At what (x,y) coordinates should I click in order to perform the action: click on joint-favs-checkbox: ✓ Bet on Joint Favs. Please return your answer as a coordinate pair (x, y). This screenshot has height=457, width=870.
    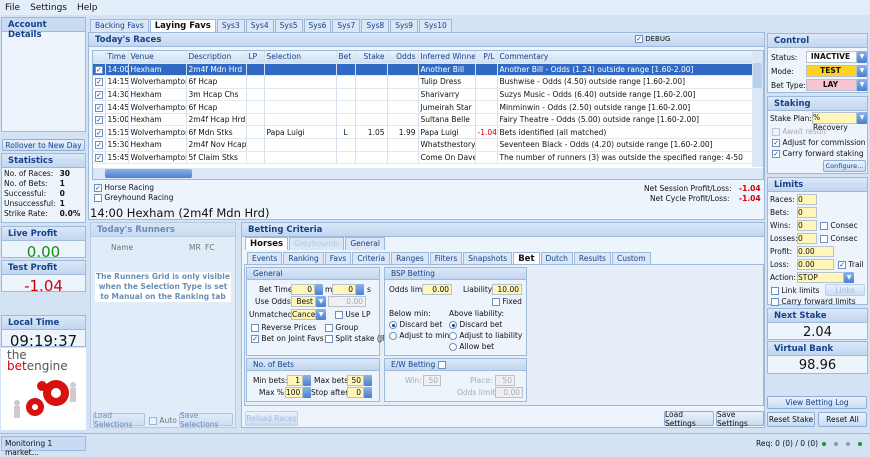
    Looking at the image, I should click on (287, 338).